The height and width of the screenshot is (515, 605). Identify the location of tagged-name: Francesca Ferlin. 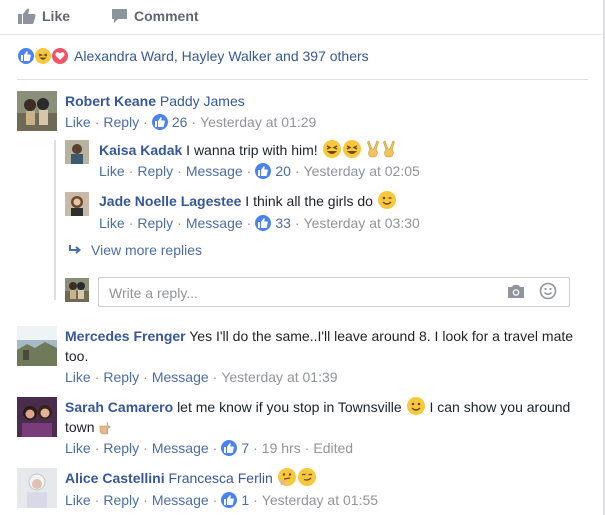
(220, 478).